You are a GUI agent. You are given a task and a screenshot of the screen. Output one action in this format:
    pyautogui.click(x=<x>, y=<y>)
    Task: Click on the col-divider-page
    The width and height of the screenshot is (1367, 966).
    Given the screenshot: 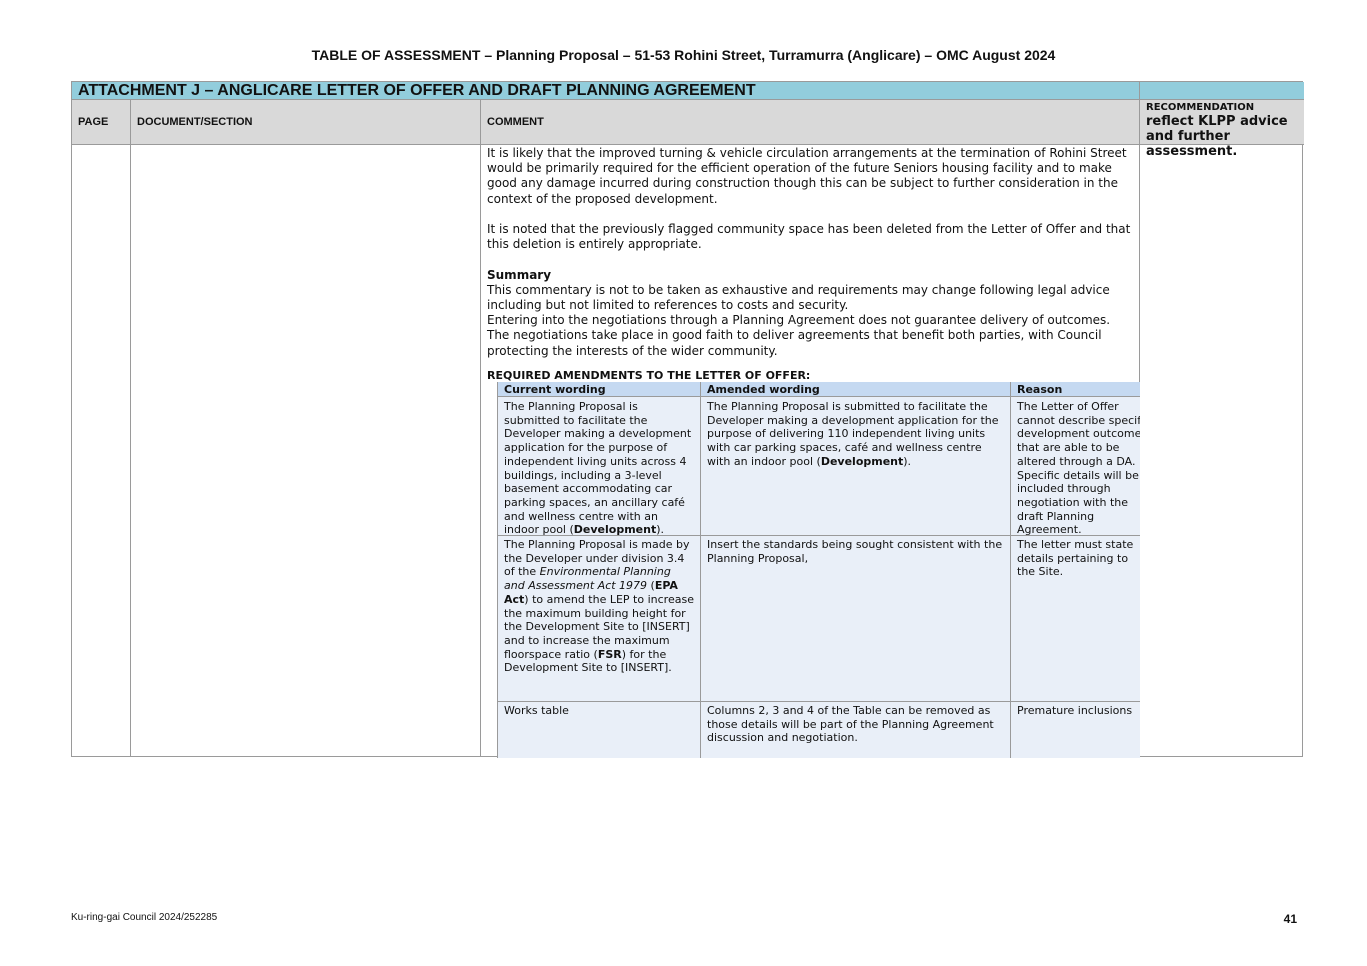 What is the action you would take?
    pyautogui.click(x=130, y=428)
    